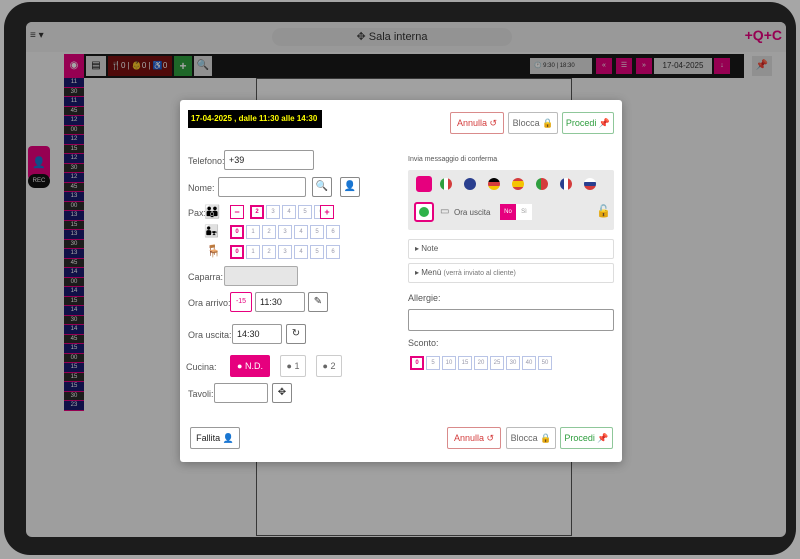  Describe the element at coordinates (481, 363) in the screenshot. I see `discount-option: 20` at that location.